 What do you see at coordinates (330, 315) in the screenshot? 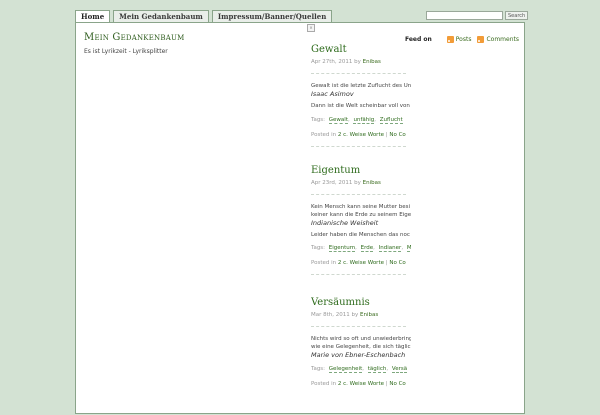
I see `post-date: Mar 8th, 2011` at bounding box center [330, 315].